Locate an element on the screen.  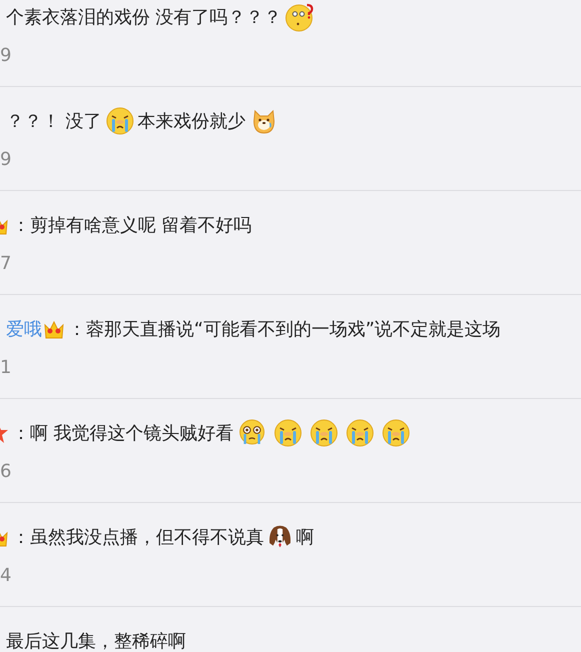
comment-text: 最后这几集，整稀碎啊 is located at coordinates (96, 641).